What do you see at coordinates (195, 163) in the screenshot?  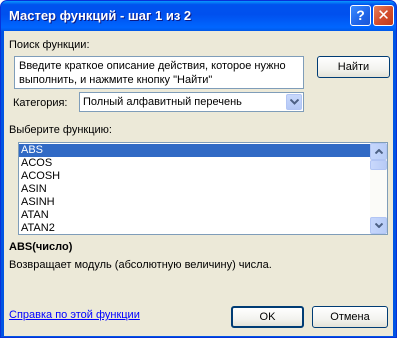 I see `list-item: ACOS` at bounding box center [195, 163].